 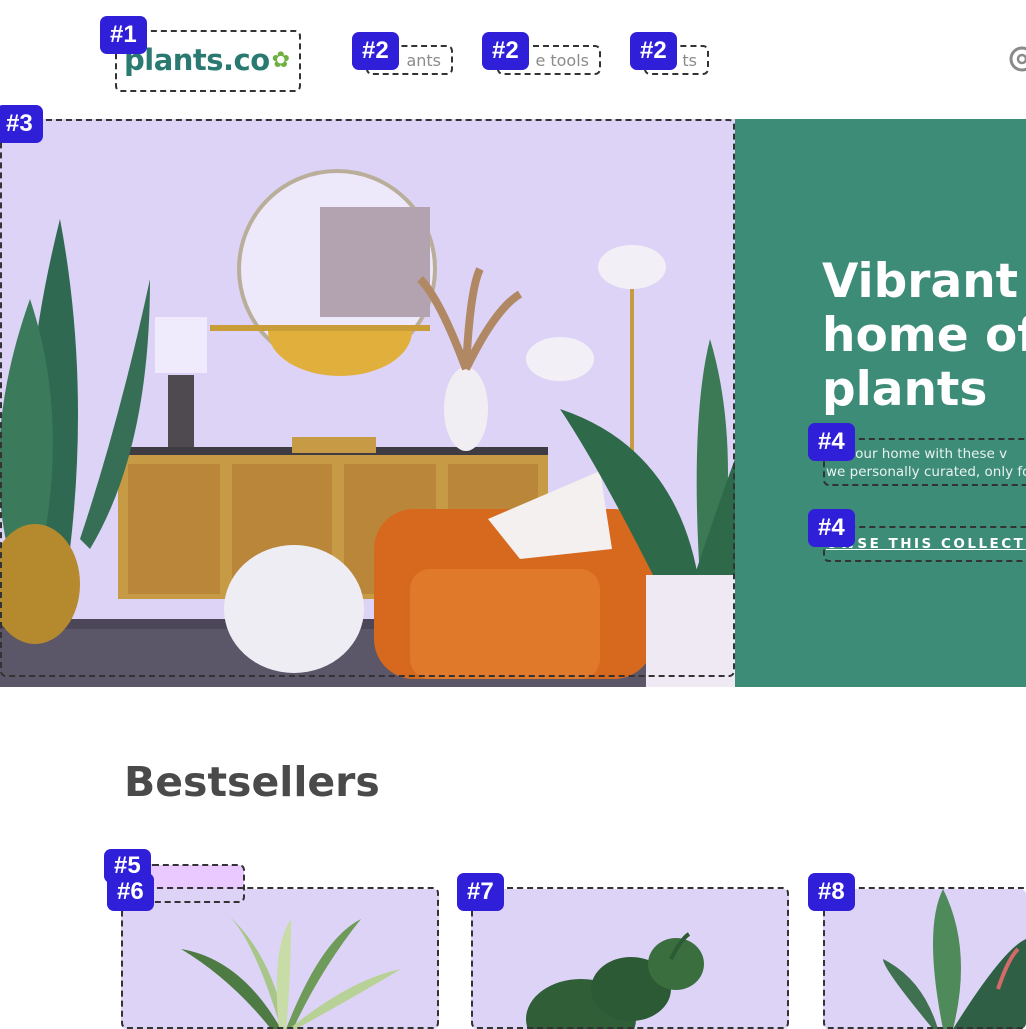 I want to click on section-title: Bestsellers, so click(x=252, y=782).